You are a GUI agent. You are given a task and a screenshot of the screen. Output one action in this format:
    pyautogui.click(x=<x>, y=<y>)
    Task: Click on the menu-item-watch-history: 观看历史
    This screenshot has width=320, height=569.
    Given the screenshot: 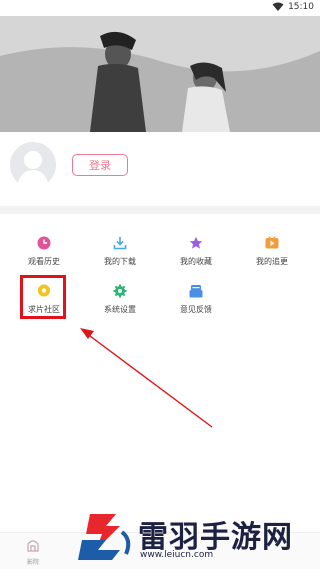 What is the action you would take?
    pyautogui.click(x=44, y=256)
    